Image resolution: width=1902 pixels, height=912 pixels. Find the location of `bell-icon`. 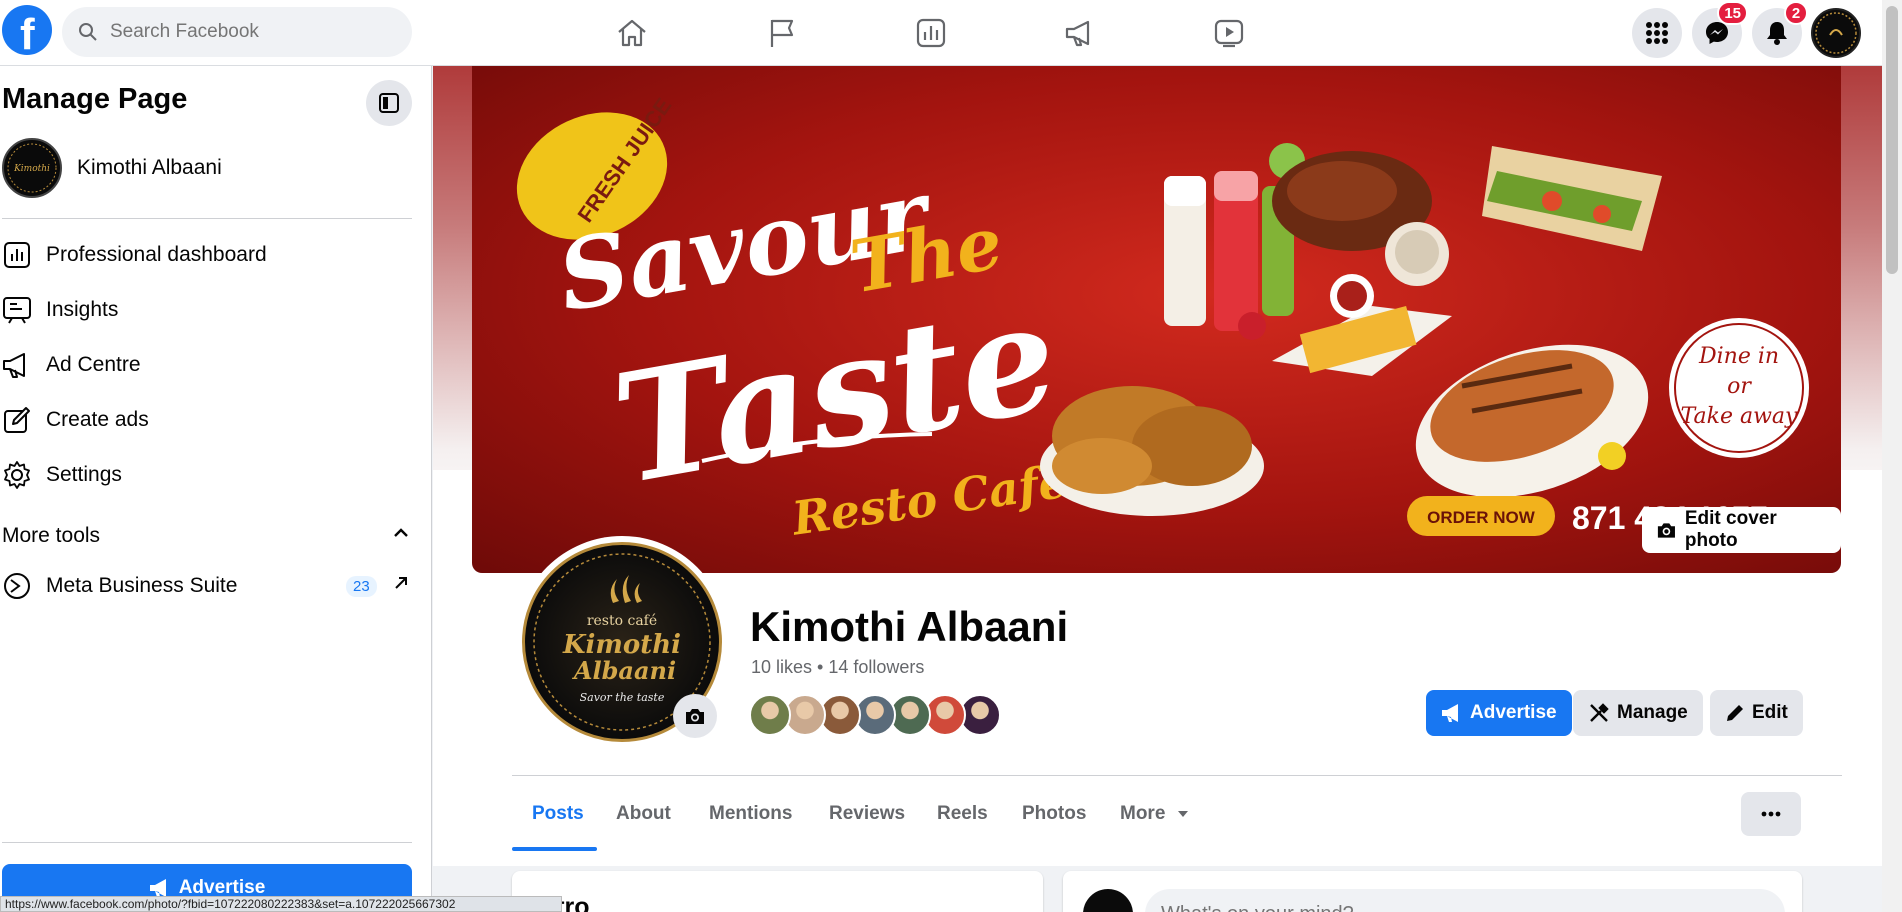

bell-icon is located at coordinates (1777, 33).